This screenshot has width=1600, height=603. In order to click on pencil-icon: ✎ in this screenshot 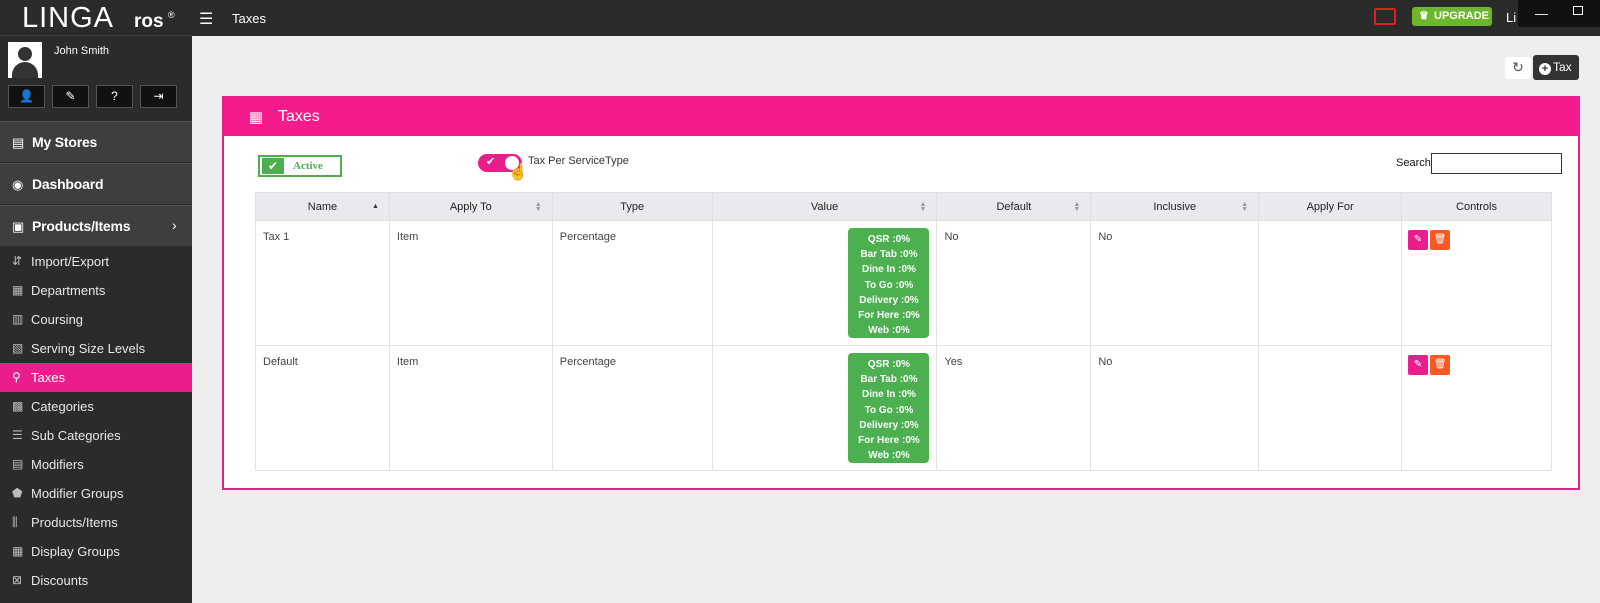, I will do `click(1418, 364)`.